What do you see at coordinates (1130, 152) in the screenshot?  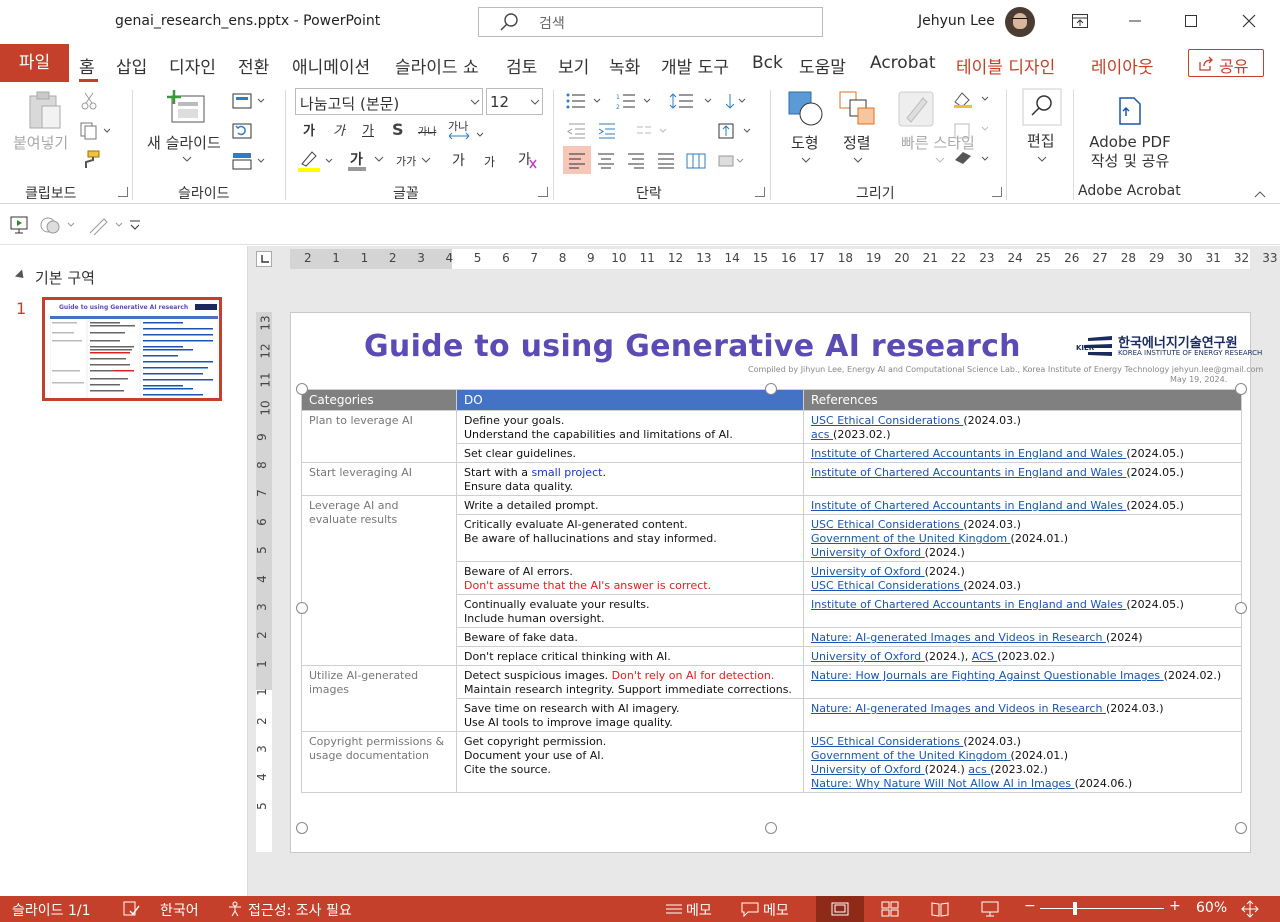 I see `adobe-create-share: Adobe PDF 작성 및 공유` at bounding box center [1130, 152].